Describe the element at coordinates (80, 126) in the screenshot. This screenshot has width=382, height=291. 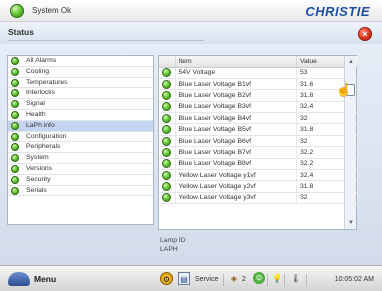
I see `nav-item-laph-info: LaPh info` at that location.